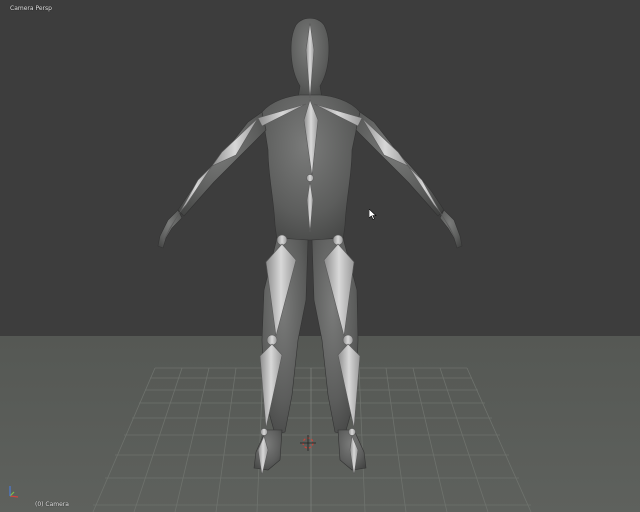  What do you see at coordinates (31, 8) in the screenshot?
I see `view-name-label: Camera Persp` at bounding box center [31, 8].